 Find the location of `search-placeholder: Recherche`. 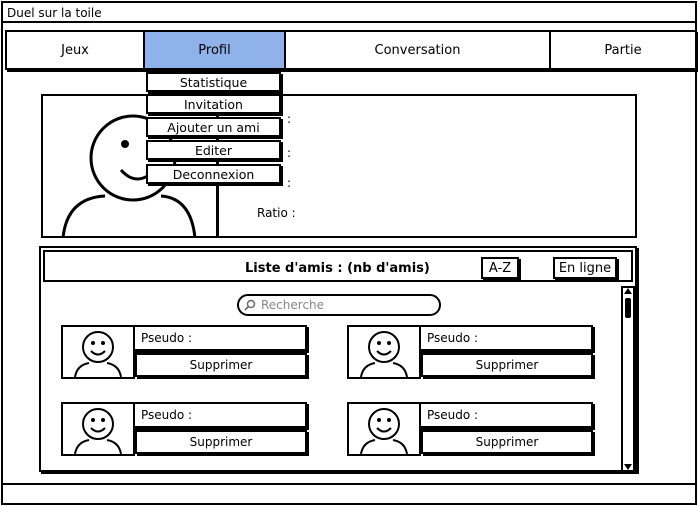

search-placeholder: Recherche is located at coordinates (293, 305).